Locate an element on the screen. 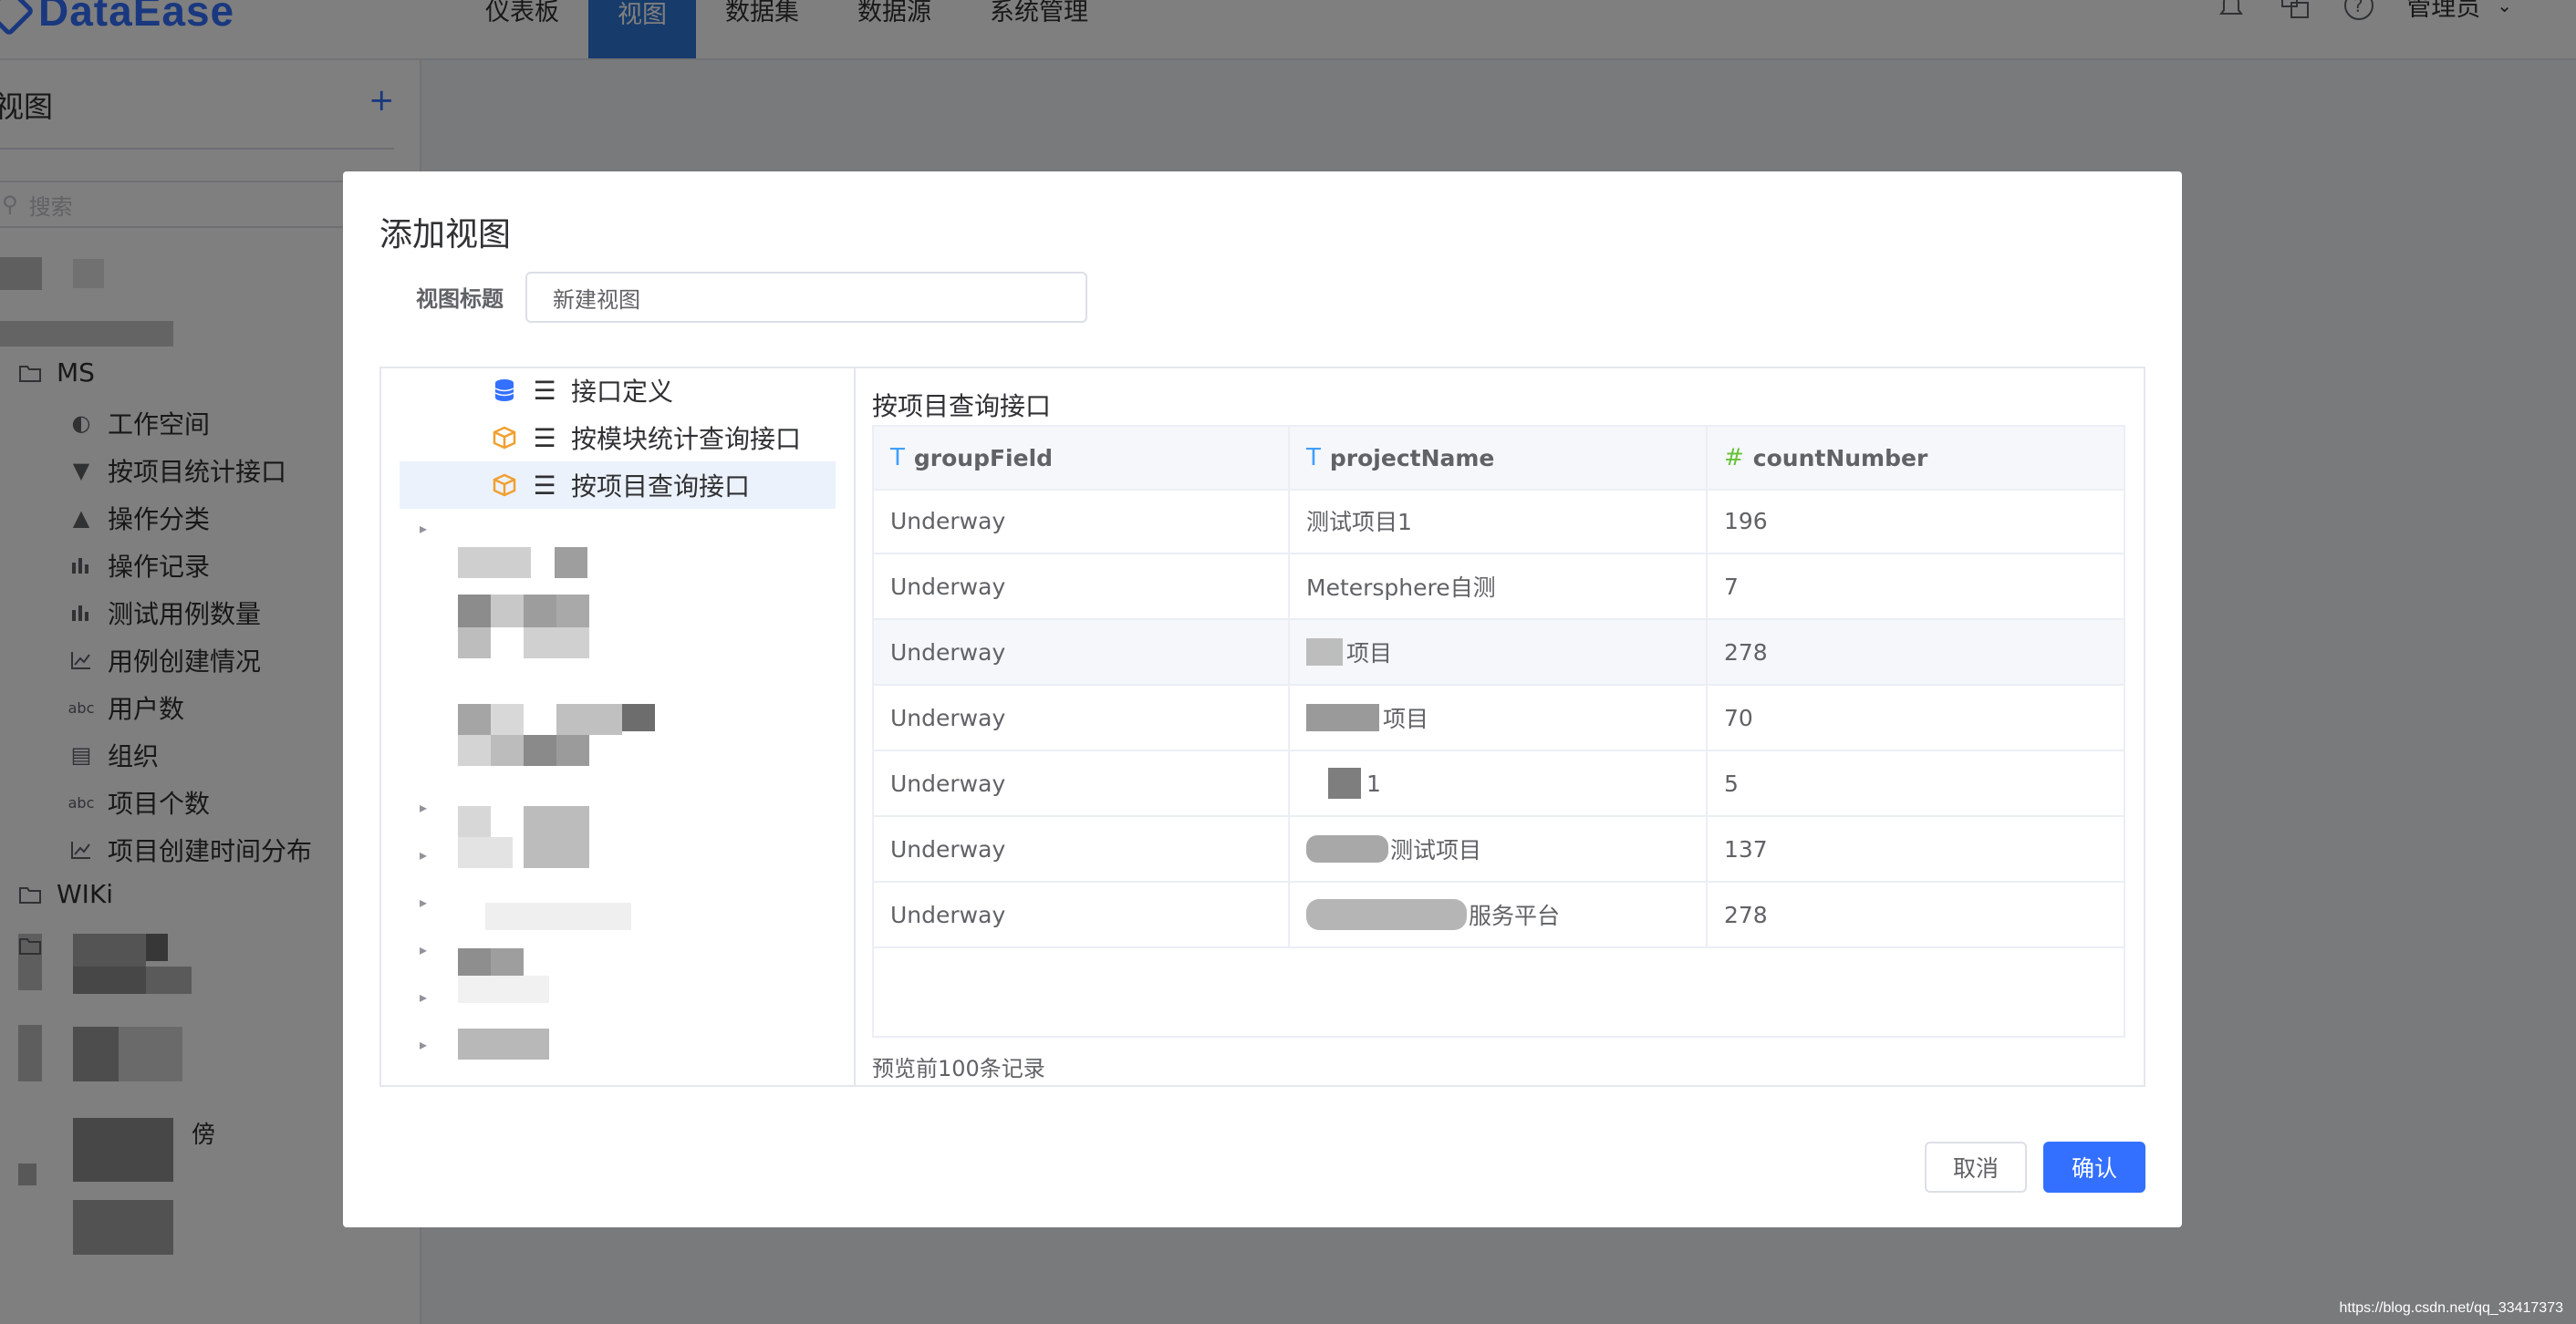 This screenshot has width=2576, height=1324. table-cell: 服务平台 is located at coordinates (1499, 915).